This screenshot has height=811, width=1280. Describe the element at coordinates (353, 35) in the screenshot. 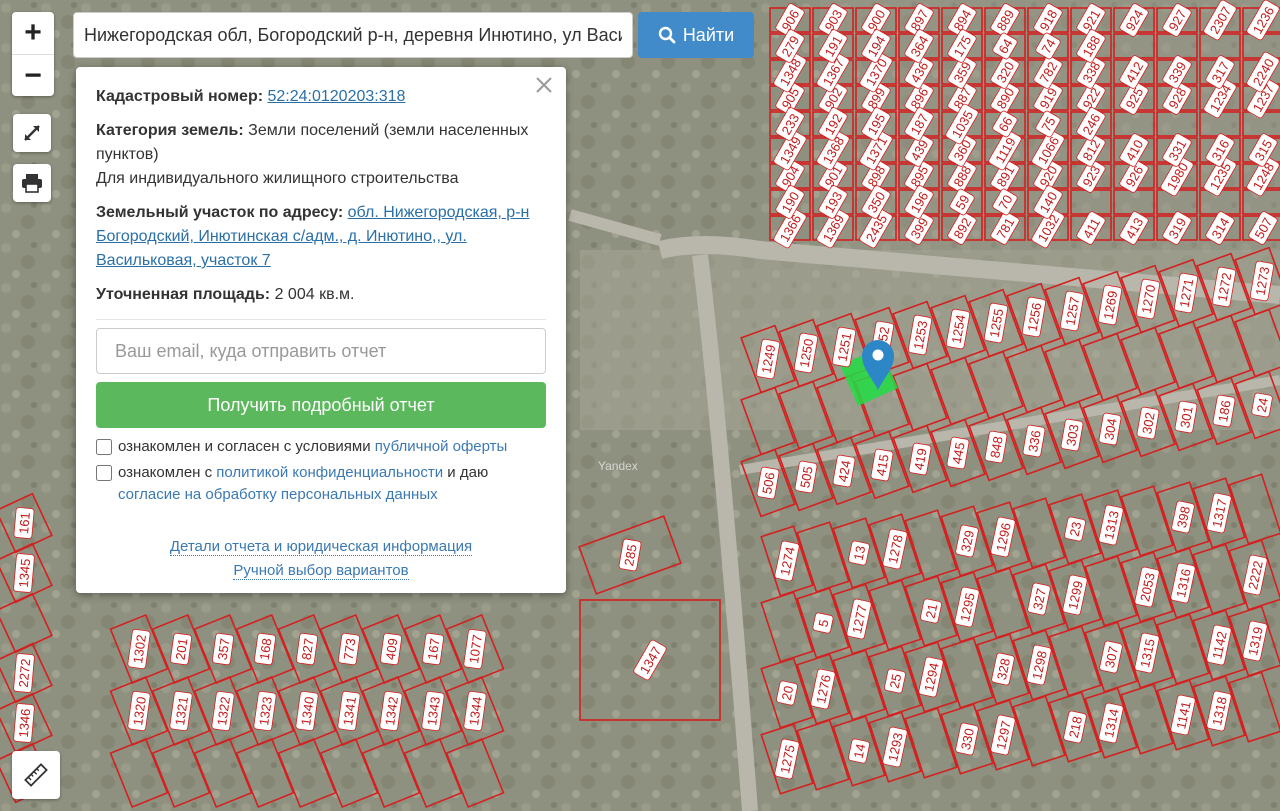

I see `search-input` at that location.